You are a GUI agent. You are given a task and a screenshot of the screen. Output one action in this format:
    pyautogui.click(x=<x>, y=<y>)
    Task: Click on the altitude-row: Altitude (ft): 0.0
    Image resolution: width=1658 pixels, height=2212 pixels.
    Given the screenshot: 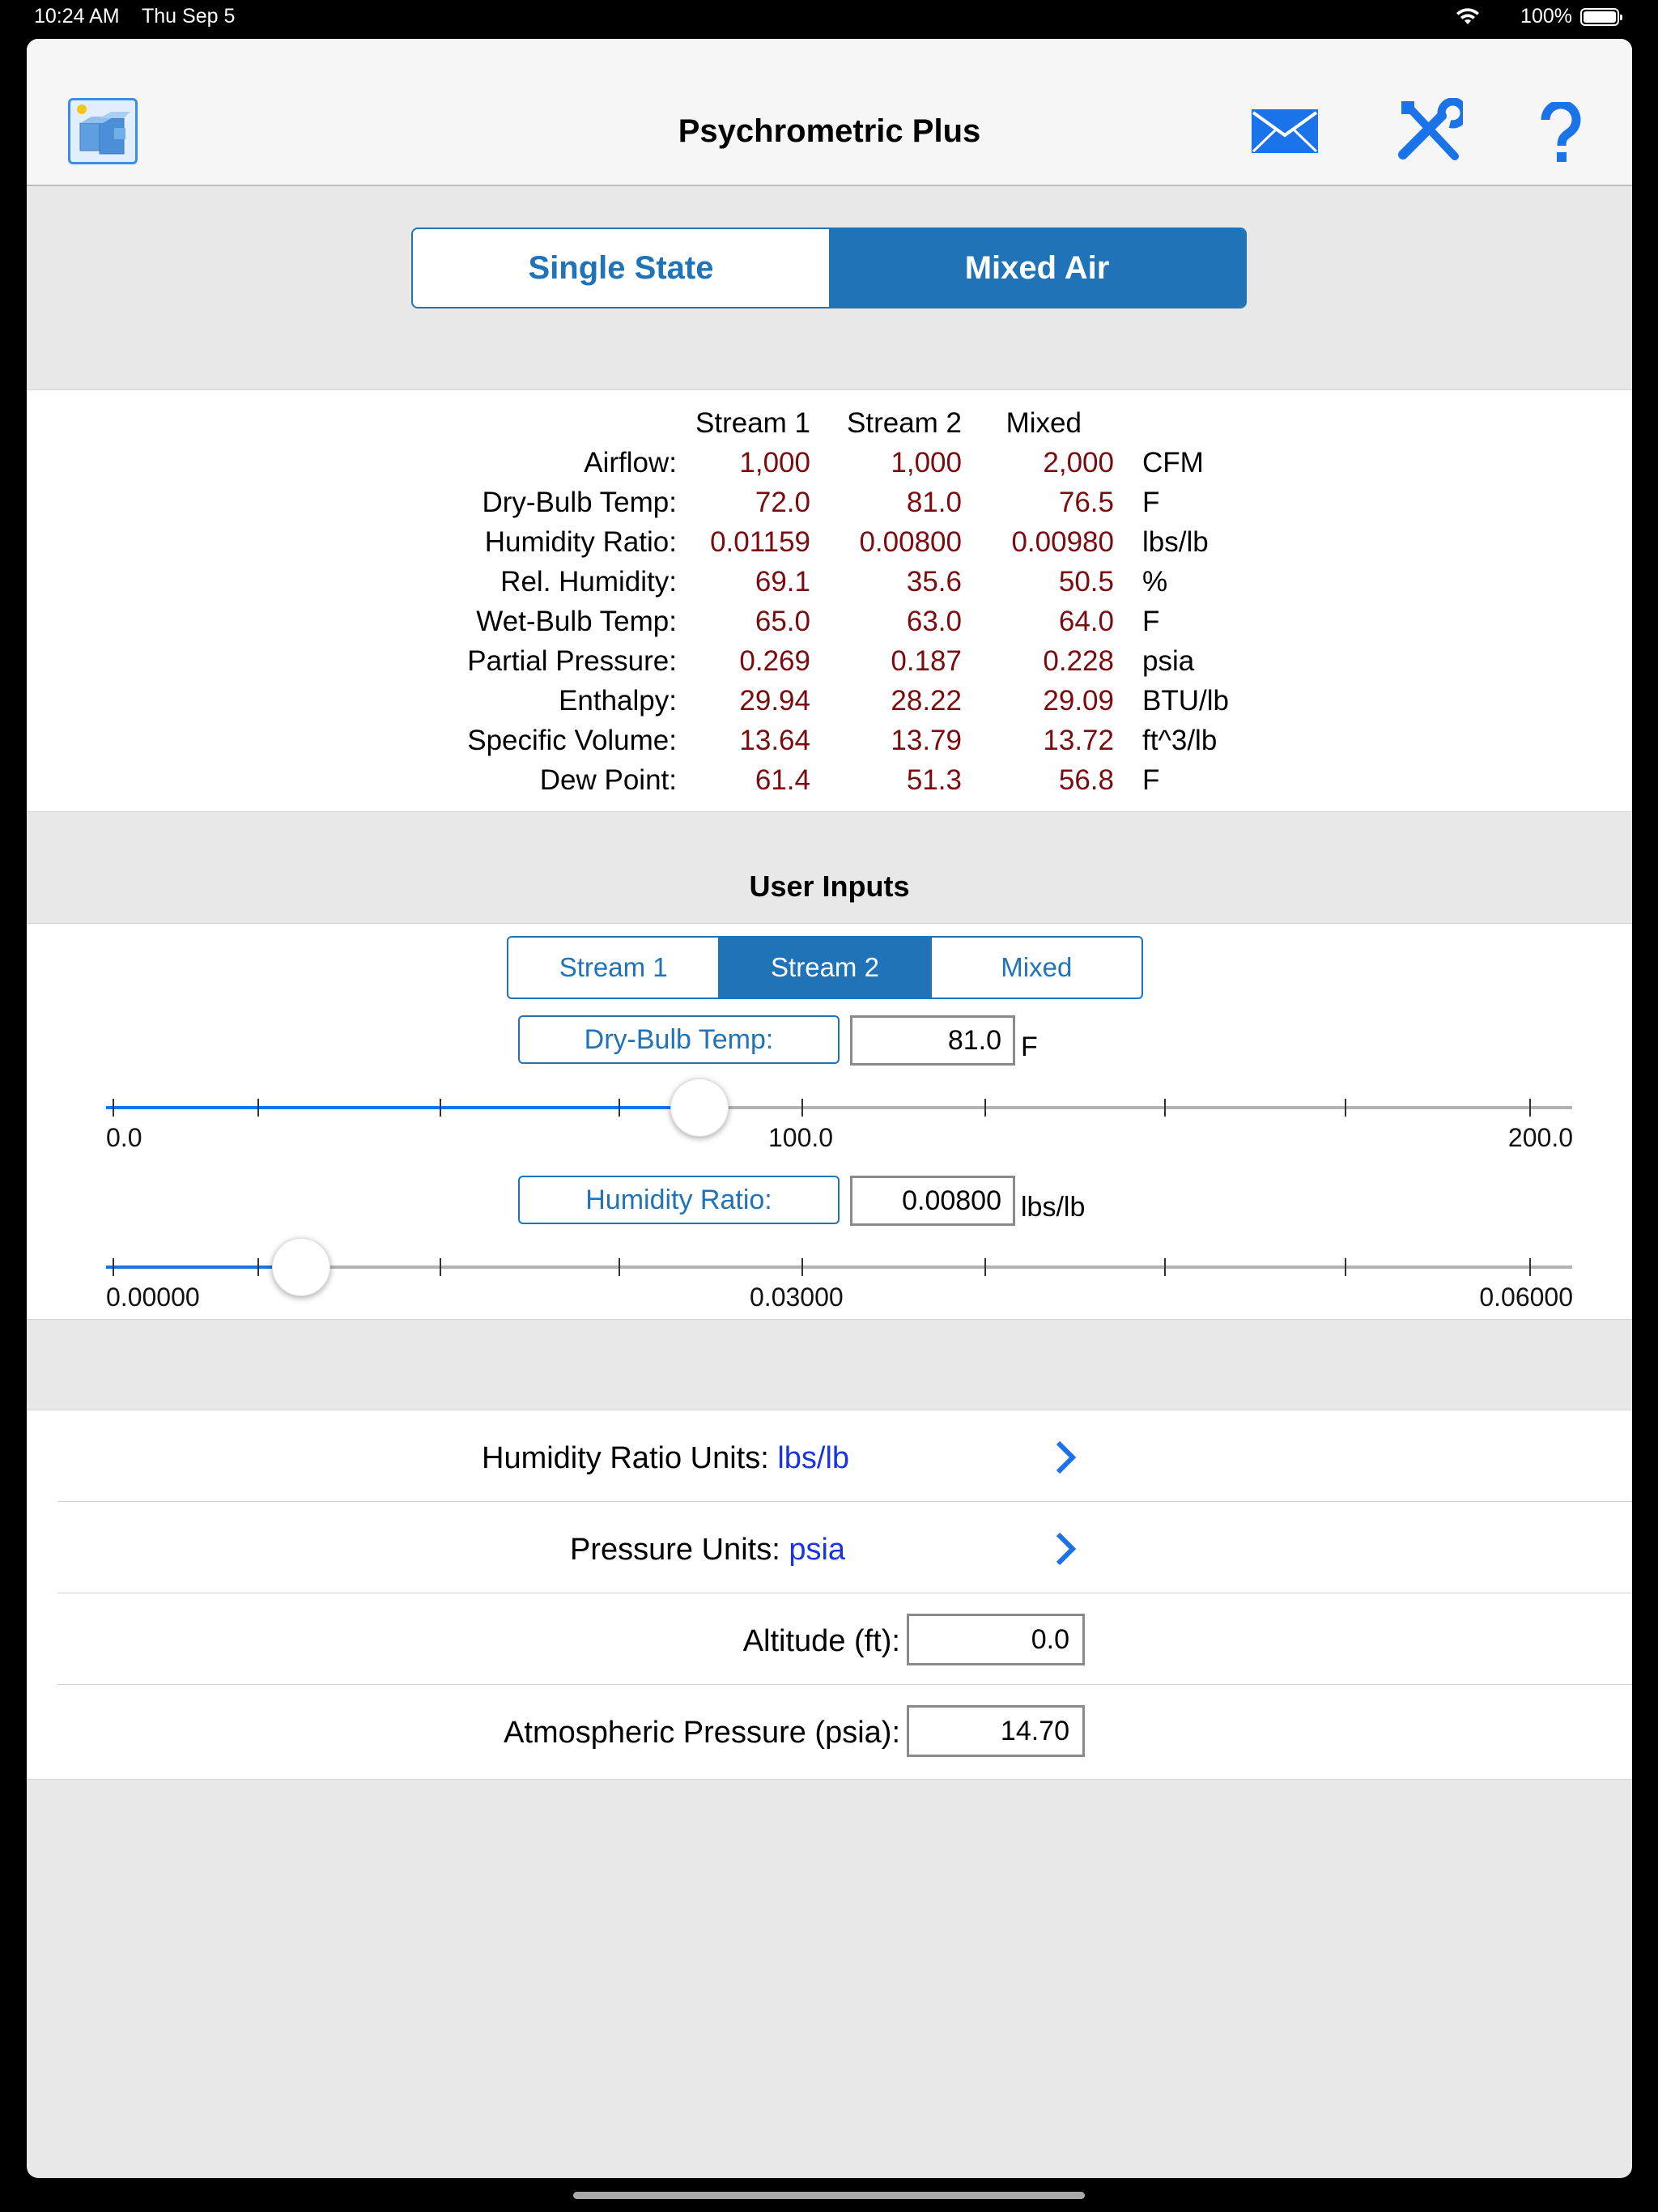 What is the action you would take?
    pyautogui.click(x=829, y=1639)
    